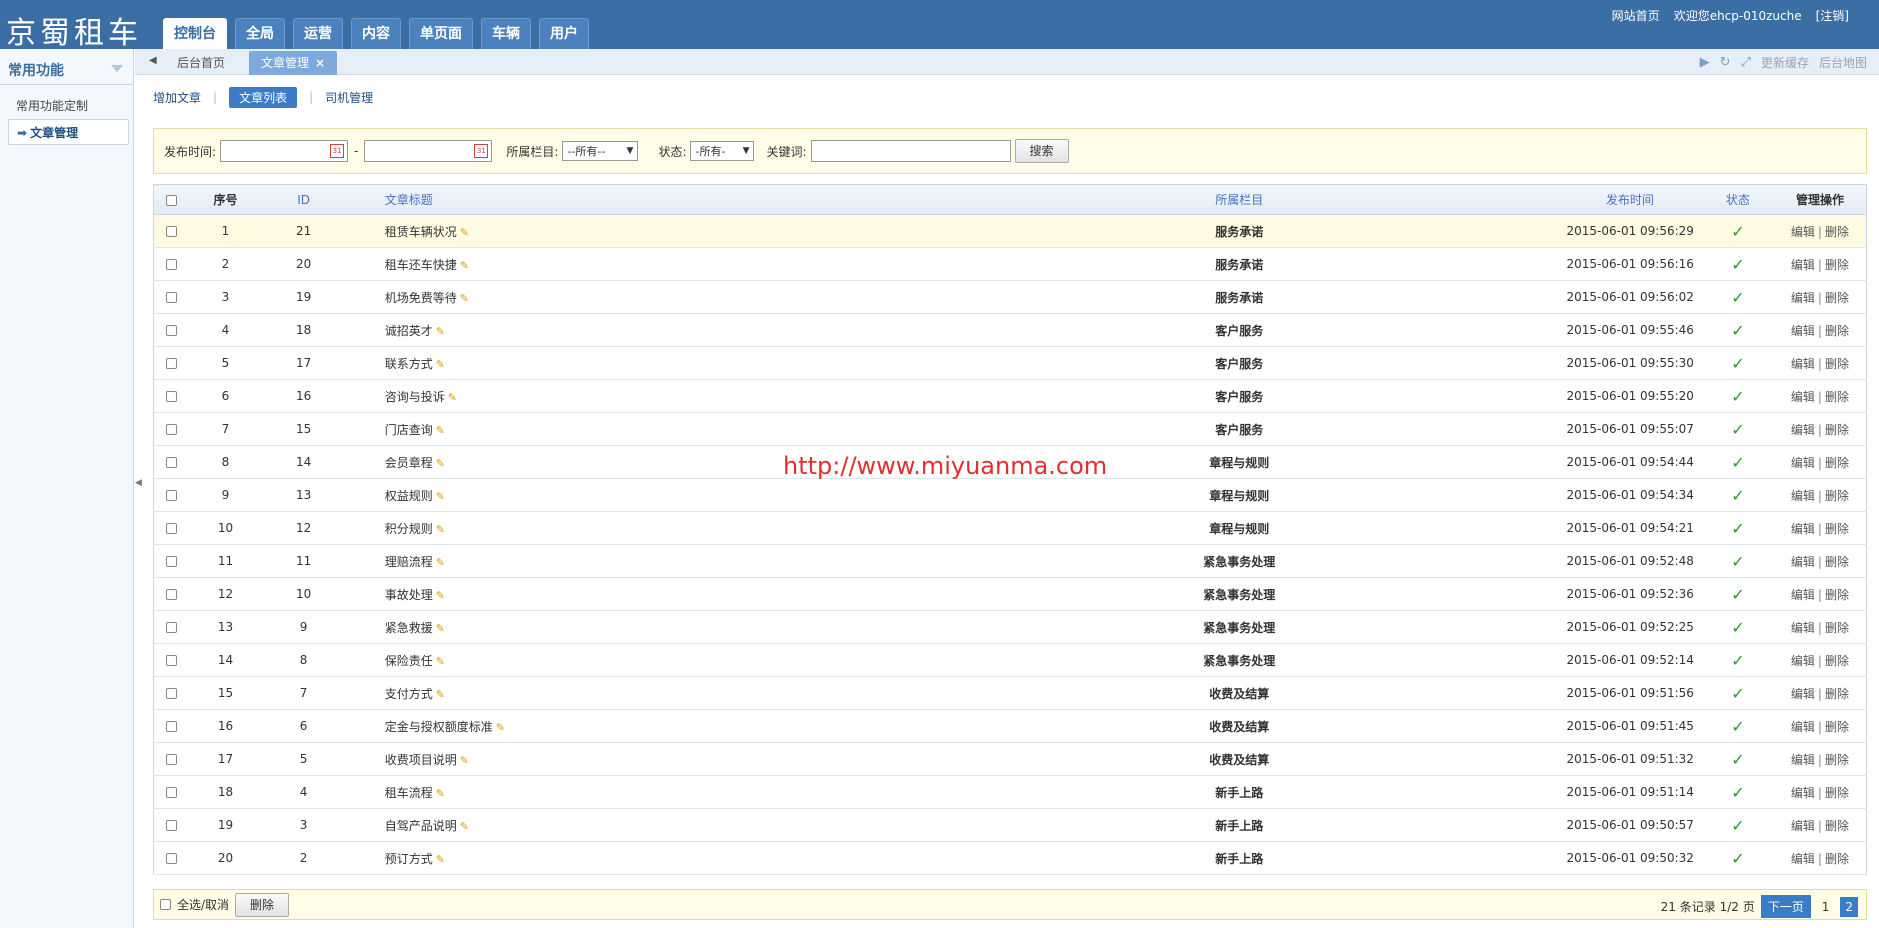  Describe the element at coordinates (441, 33) in the screenshot. I see `nav-single-page: 单页面` at that location.